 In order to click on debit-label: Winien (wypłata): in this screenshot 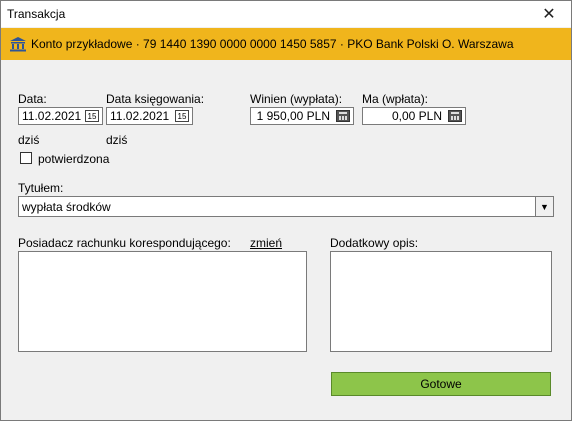, I will do `click(296, 99)`.